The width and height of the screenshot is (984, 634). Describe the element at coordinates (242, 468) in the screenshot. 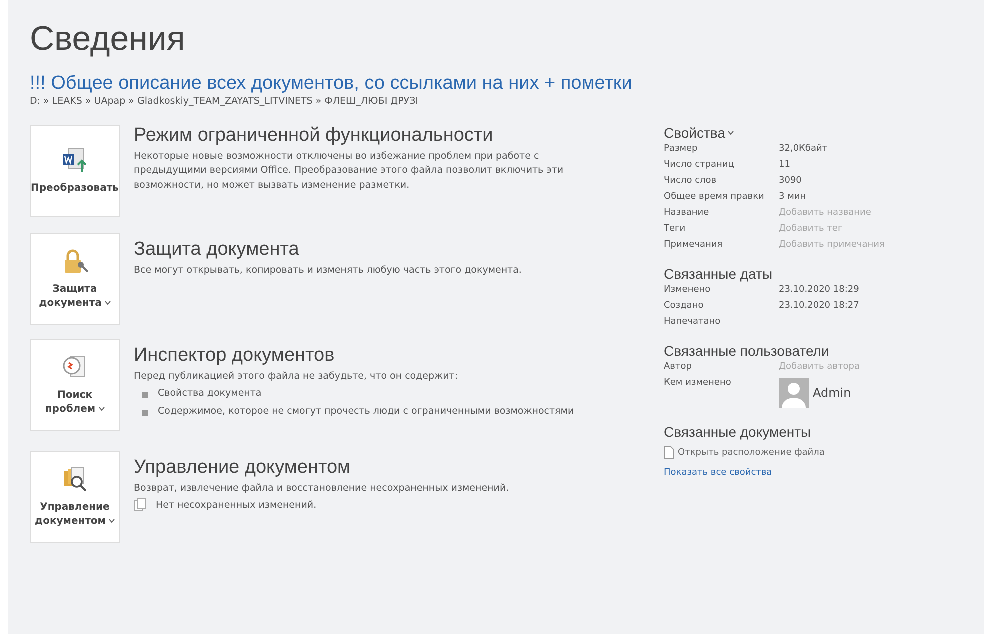

I see `section-heading: Управление документом` at that location.